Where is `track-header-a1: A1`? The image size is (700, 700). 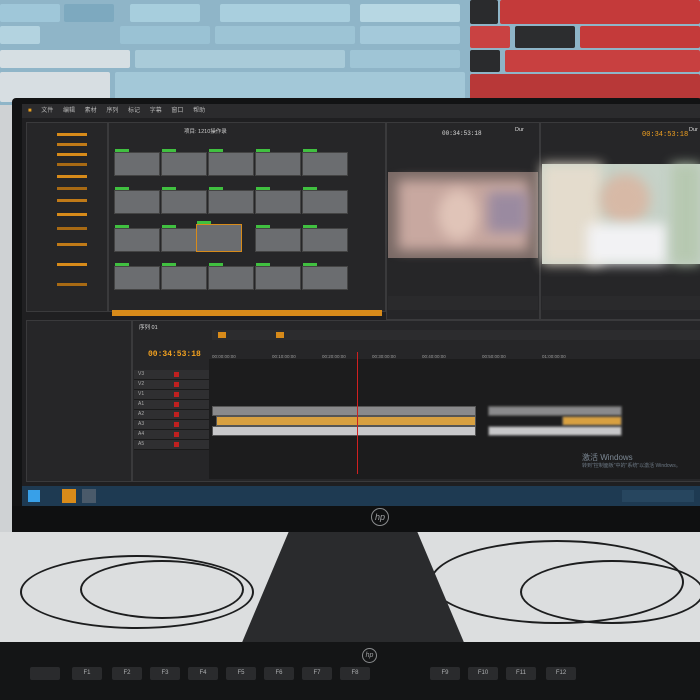
track-header-a1: A1 is located at coordinates (171, 405).